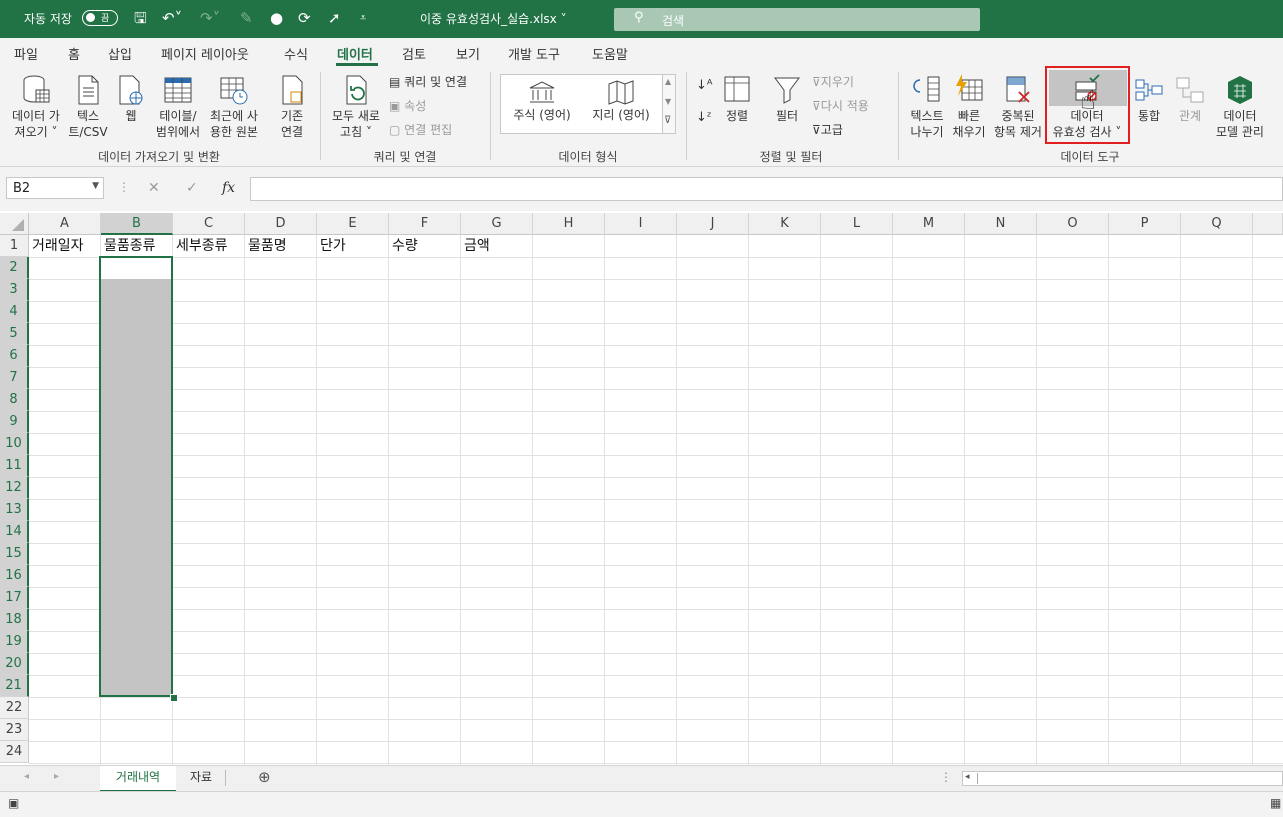  What do you see at coordinates (353, 224) in the screenshot?
I see `column-header: E` at bounding box center [353, 224].